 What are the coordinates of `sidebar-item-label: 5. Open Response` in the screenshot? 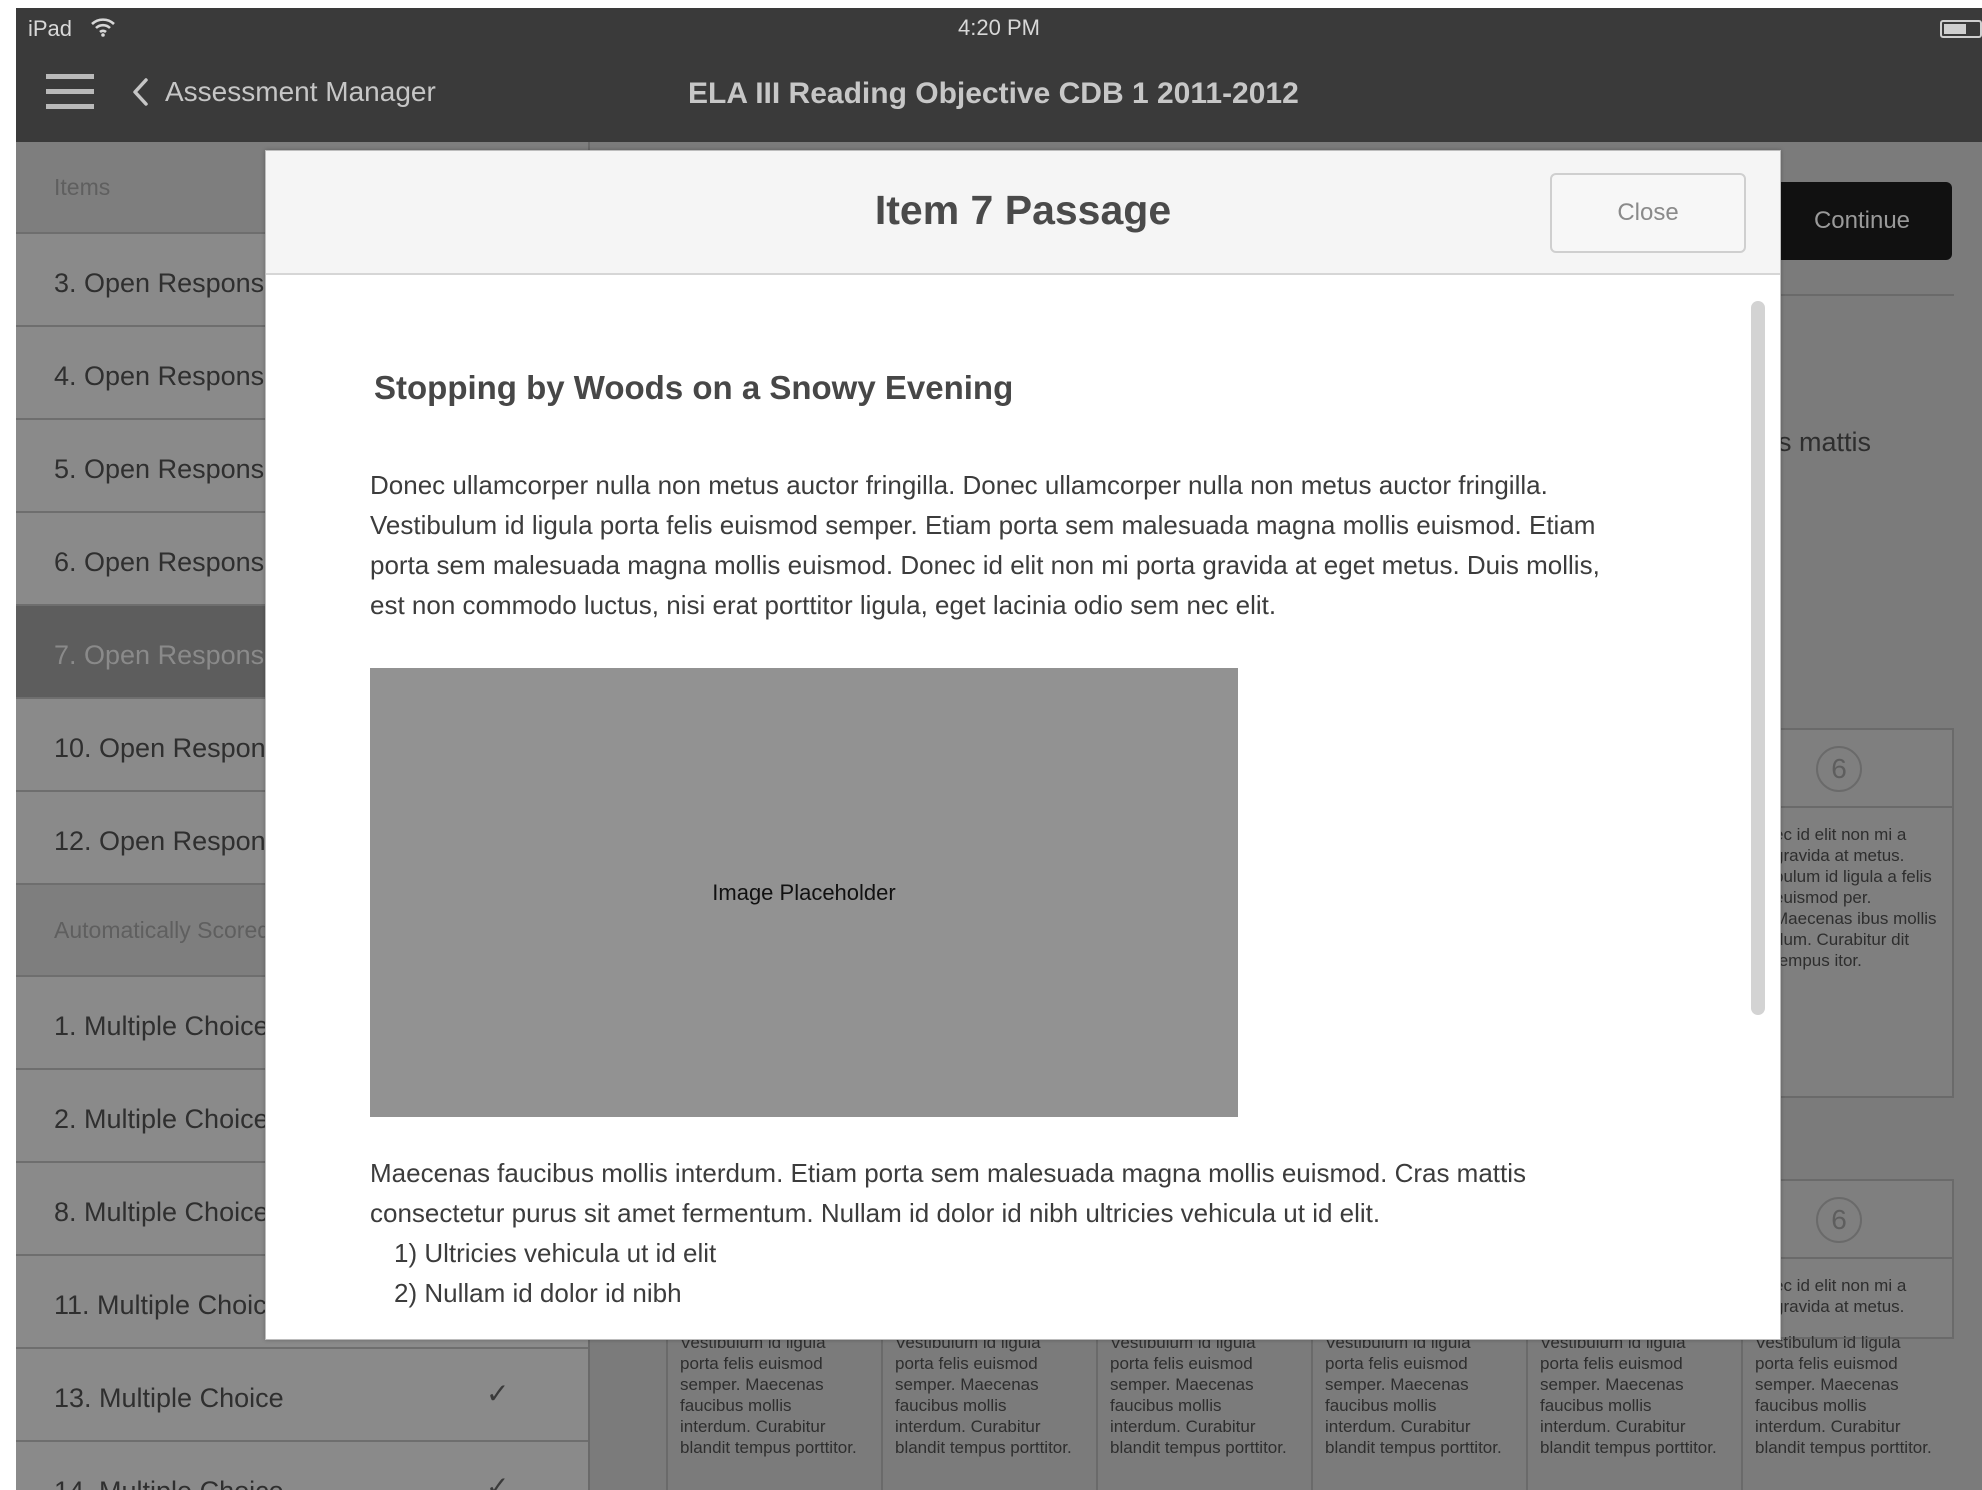 It's located at (167, 469).